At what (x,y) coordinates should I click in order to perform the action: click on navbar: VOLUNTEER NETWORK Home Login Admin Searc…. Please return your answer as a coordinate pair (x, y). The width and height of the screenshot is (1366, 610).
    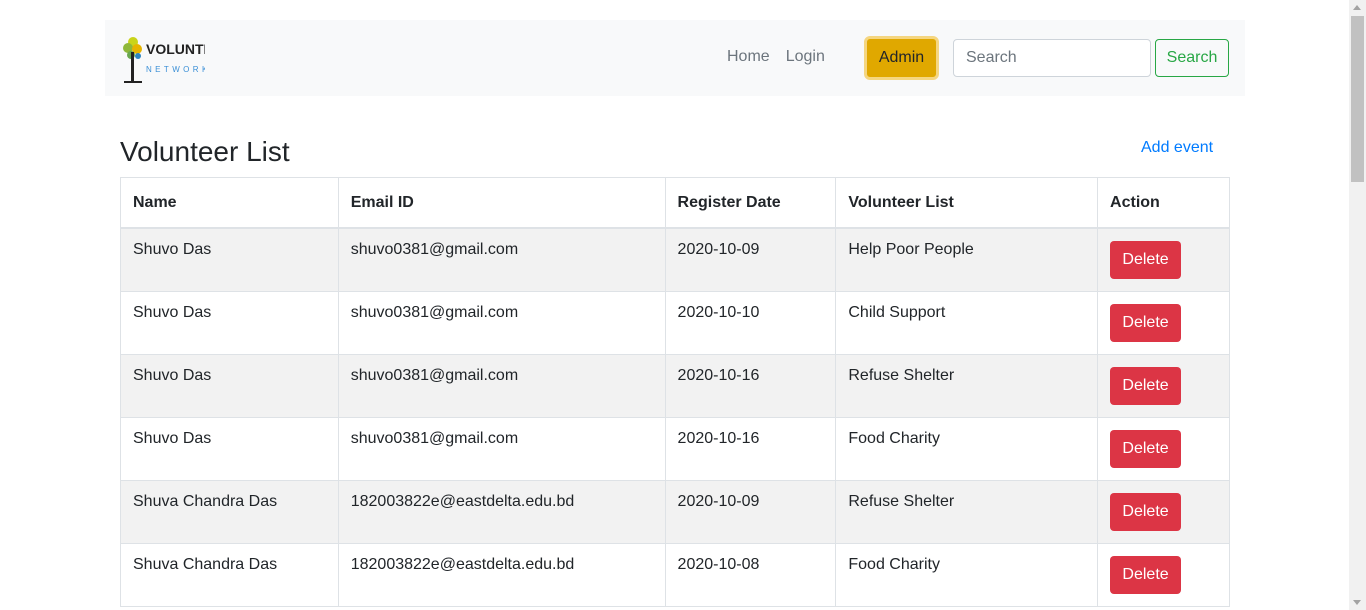
    Looking at the image, I should click on (675, 58).